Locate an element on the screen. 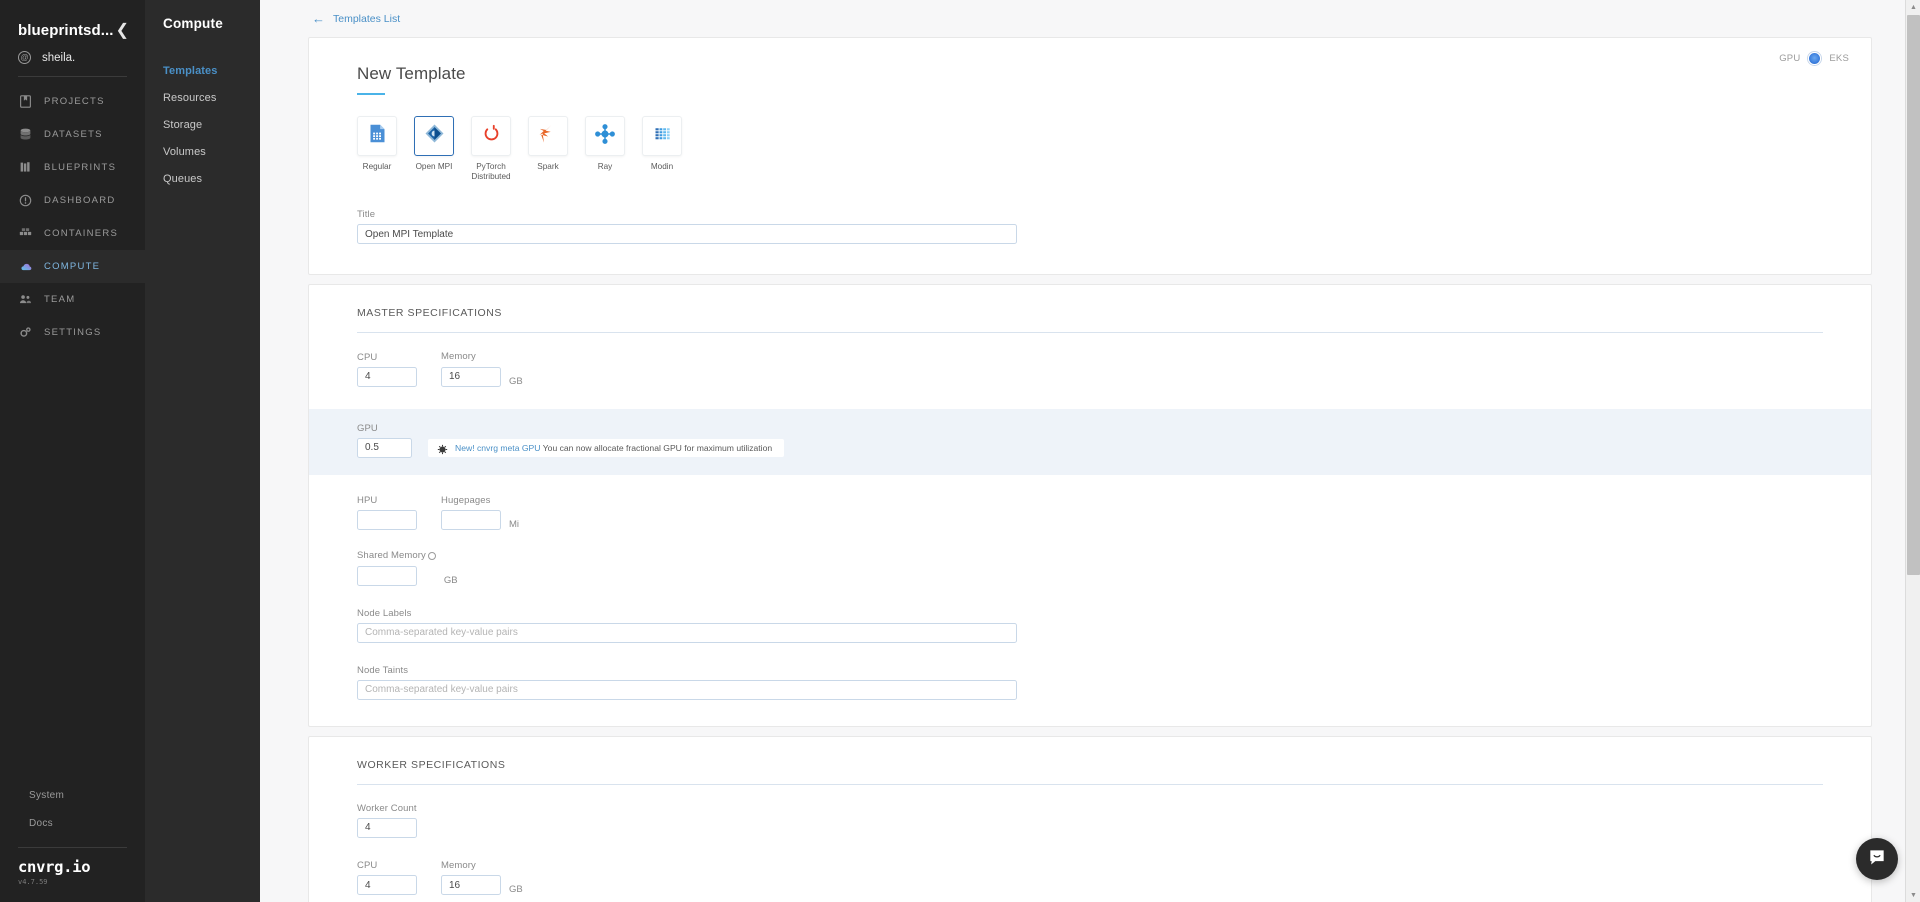 The width and height of the screenshot is (1920, 902). sidebar-item-containers: CONTAINERS is located at coordinates (72, 233).